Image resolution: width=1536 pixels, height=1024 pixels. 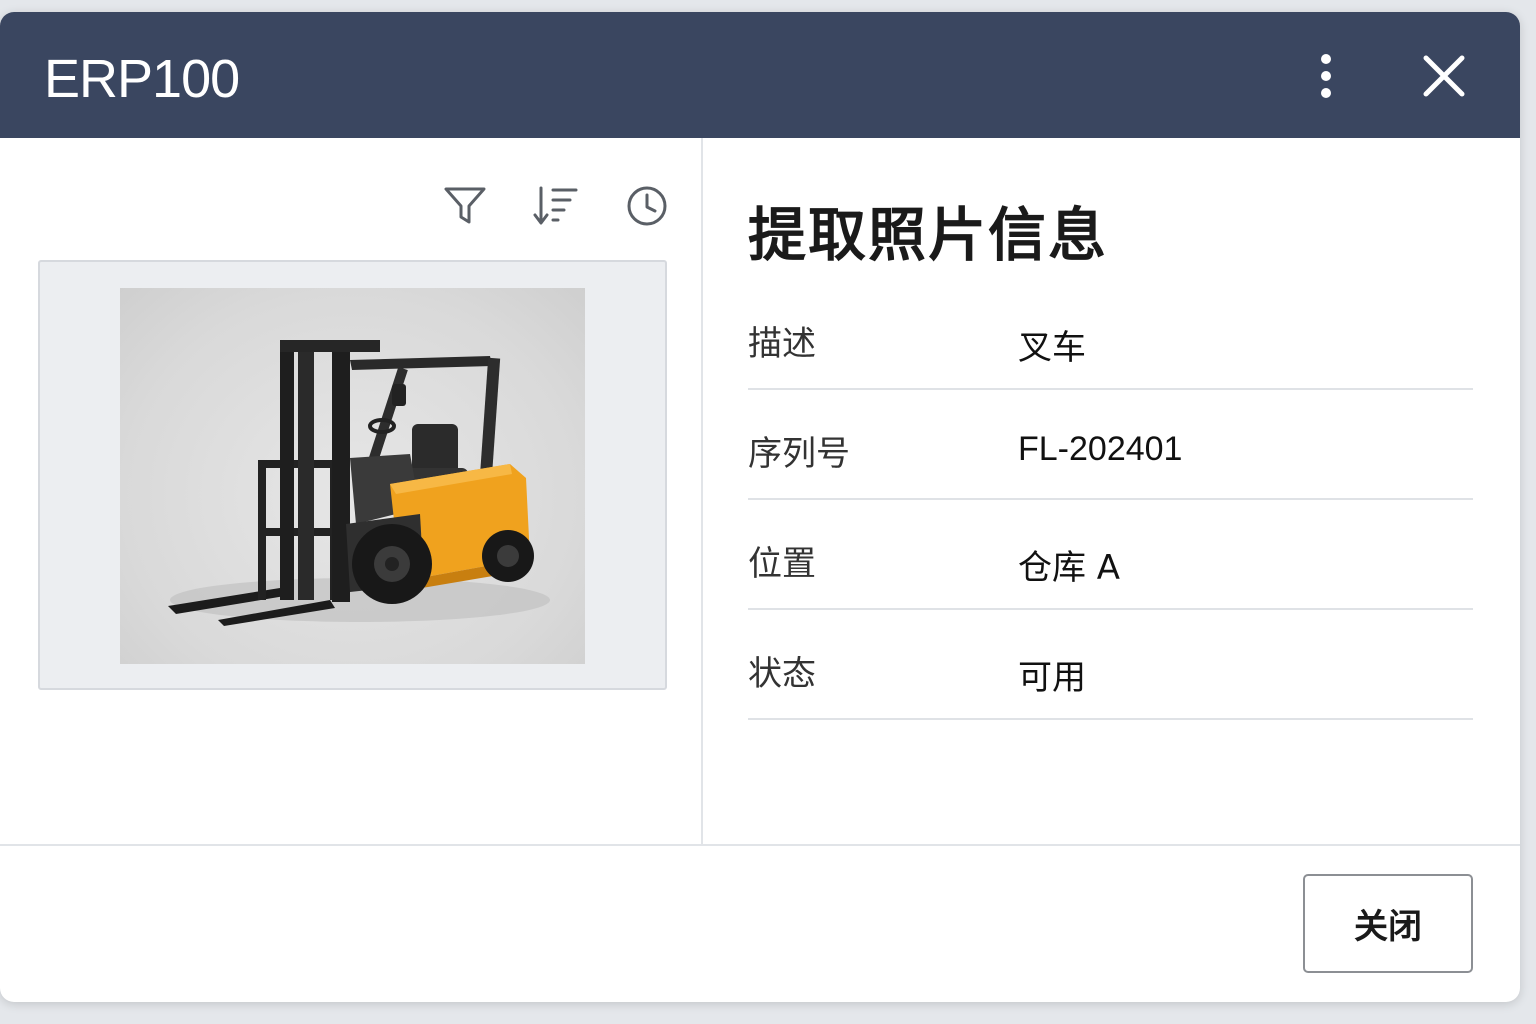 I want to click on history-button, so click(x=647, y=206).